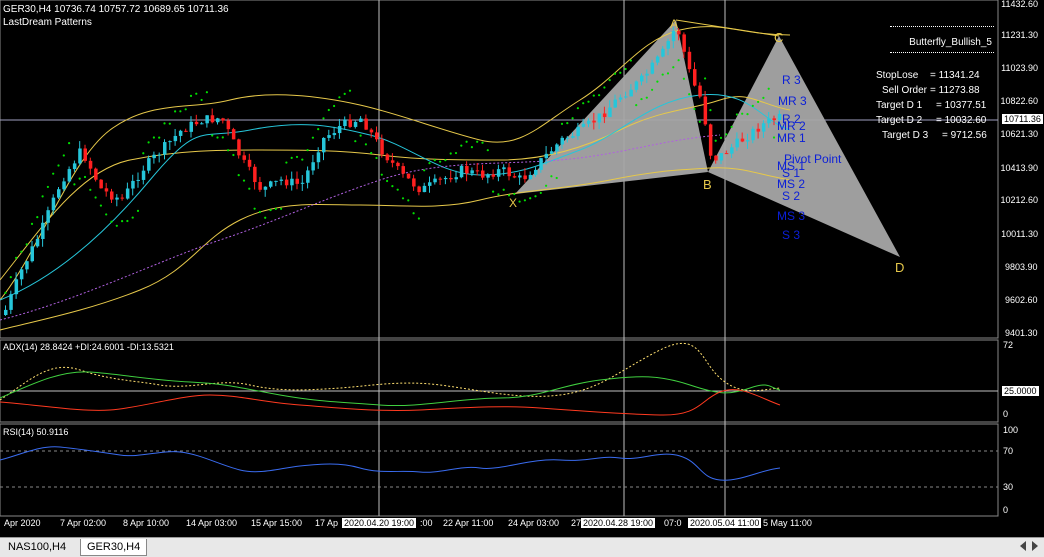 This screenshot has height=557, width=1044. What do you see at coordinates (955, 75) in the screenshot?
I see `stoploss-value: = 11341.24` at bounding box center [955, 75].